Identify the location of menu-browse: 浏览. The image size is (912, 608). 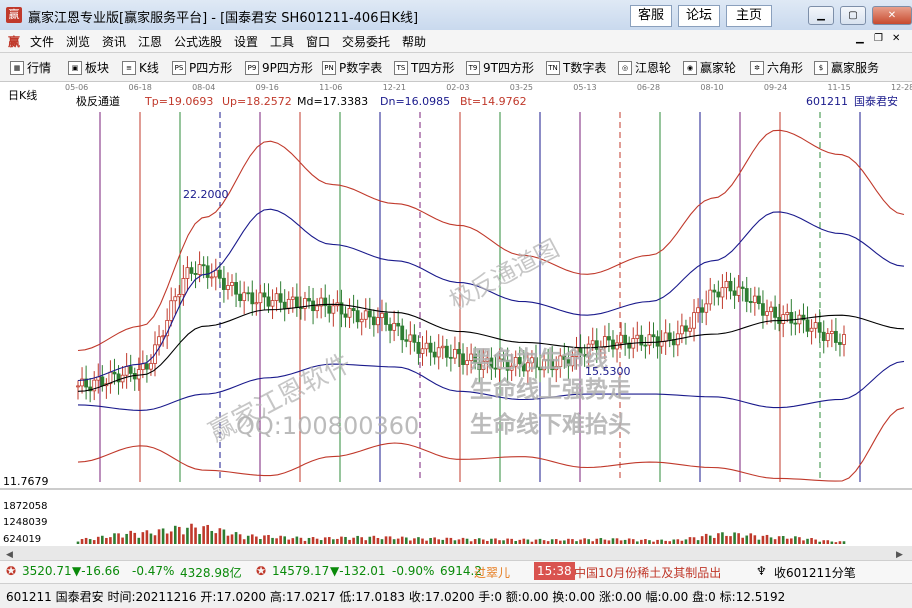
(78, 41).